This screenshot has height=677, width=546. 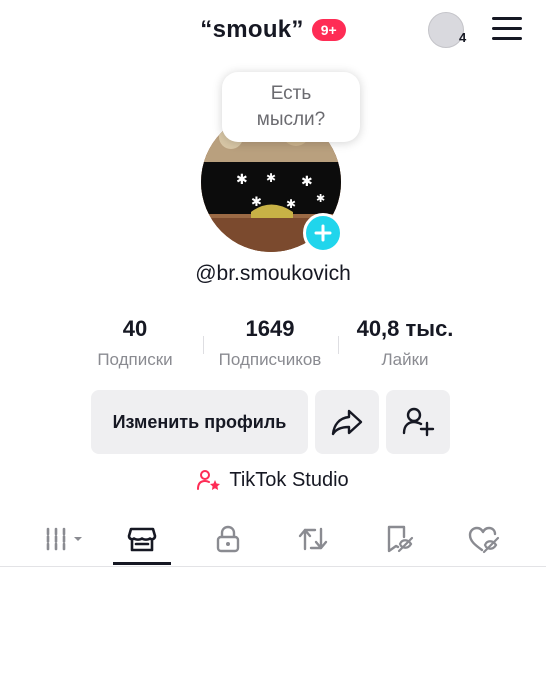 I want to click on edit-profile-button: Изменить профиль, so click(x=199, y=422).